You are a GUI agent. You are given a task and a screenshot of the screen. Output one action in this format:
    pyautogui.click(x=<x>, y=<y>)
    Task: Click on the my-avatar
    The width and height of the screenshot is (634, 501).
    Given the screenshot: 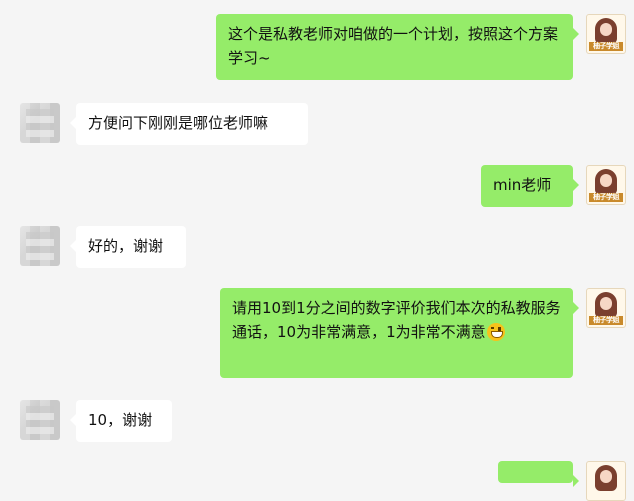 What is the action you would take?
    pyautogui.click(x=606, y=481)
    